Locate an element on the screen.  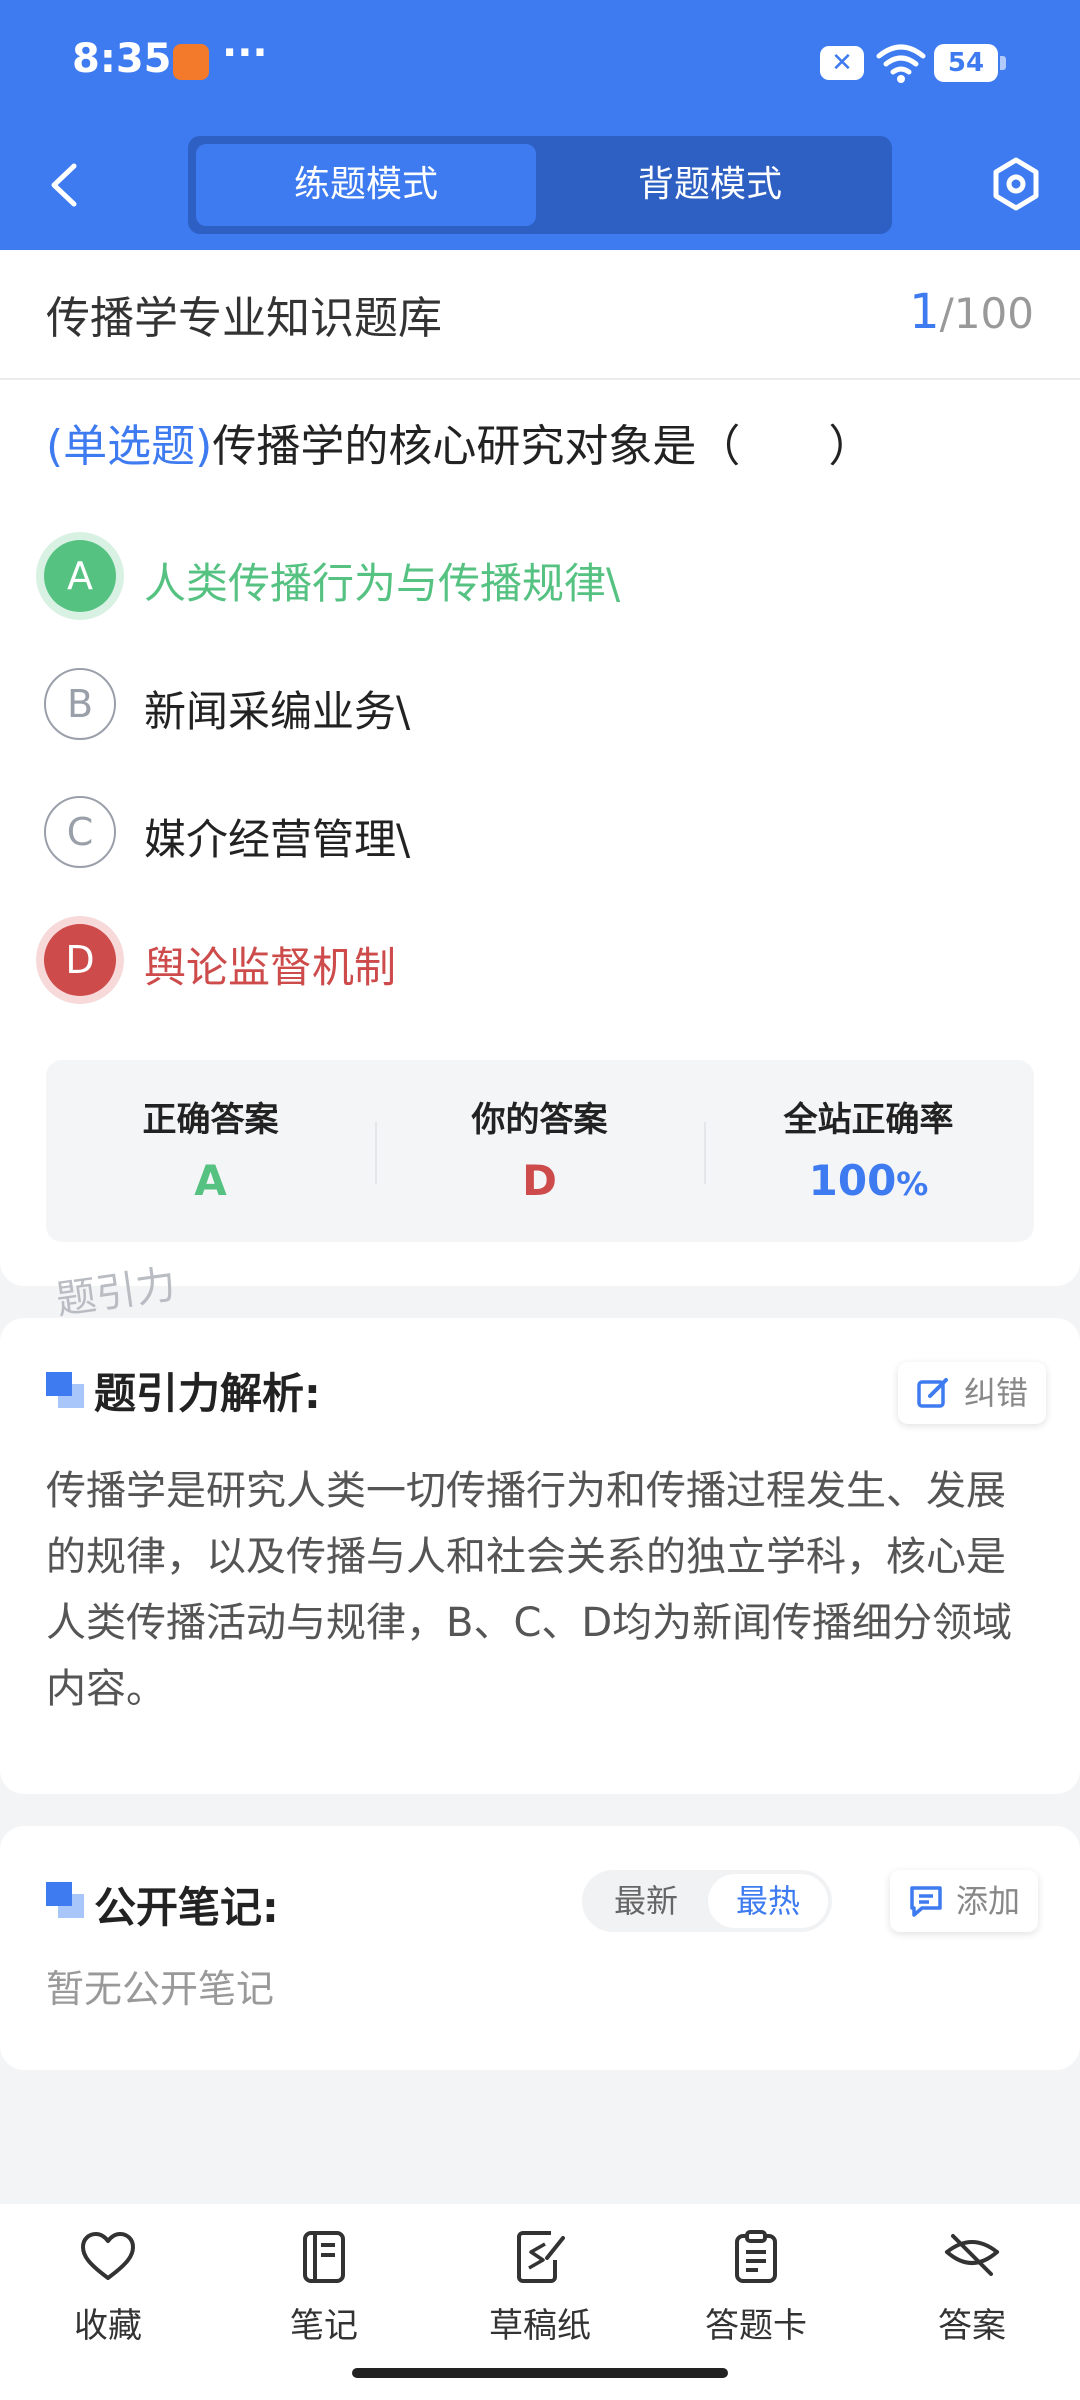
notes-title: 公开笔记: is located at coordinates (186, 1907).